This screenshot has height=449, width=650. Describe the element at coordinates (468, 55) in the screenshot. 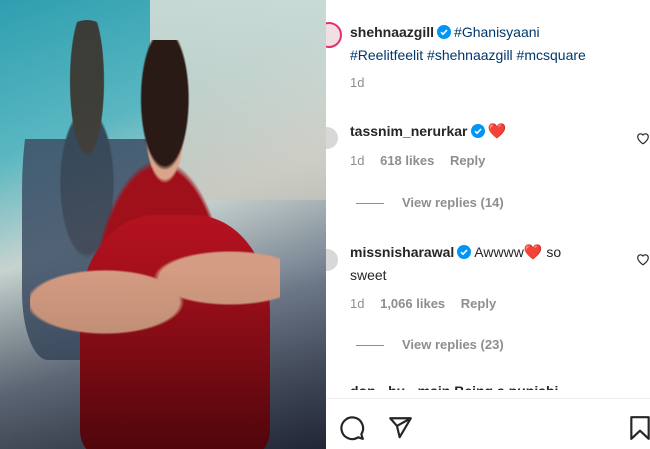

I see `caption-hashtags: #Reelitfeelit #shehnaazgill #mcsquare` at that location.